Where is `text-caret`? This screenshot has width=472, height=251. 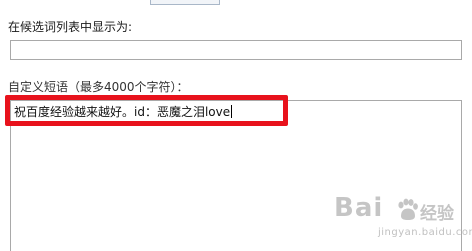 text-caret is located at coordinates (232, 111).